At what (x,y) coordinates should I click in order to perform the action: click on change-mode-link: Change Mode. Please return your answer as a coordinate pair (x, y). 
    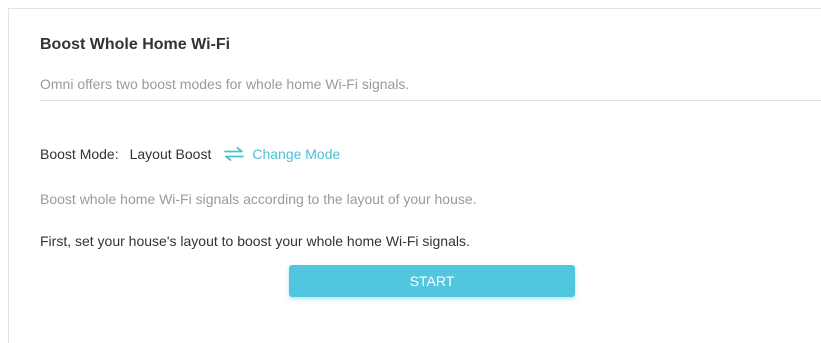
    Looking at the image, I should click on (282, 154).